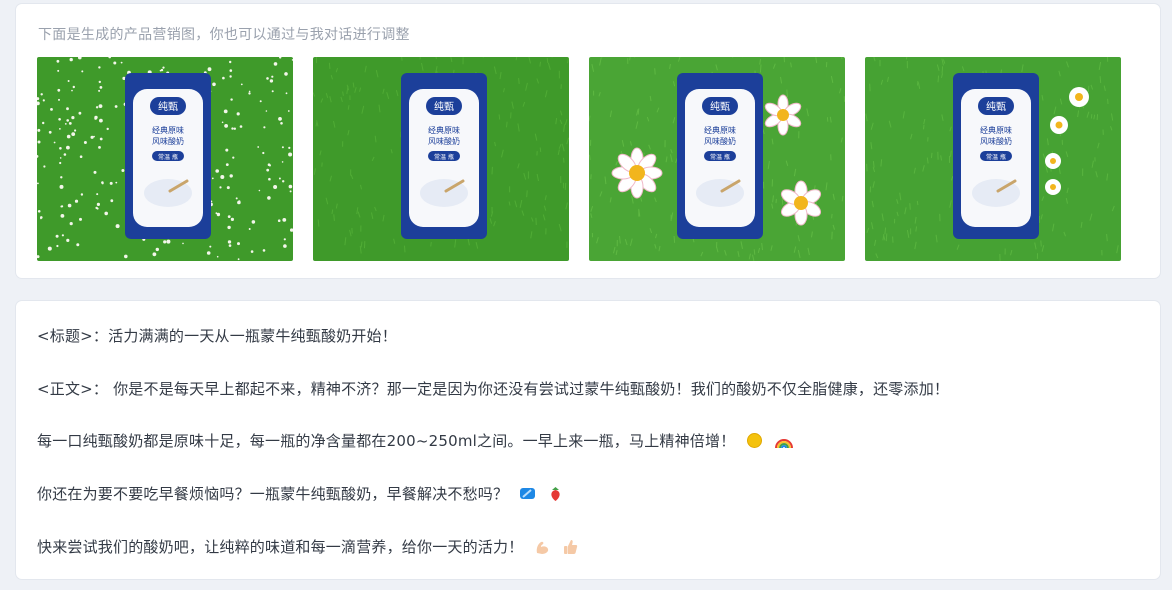 This screenshot has width=1172, height=590. I want to click on product-image-grass-dots: 纯甄 经典原味 风味酸奶 常温 瓶, so click(165, 159).